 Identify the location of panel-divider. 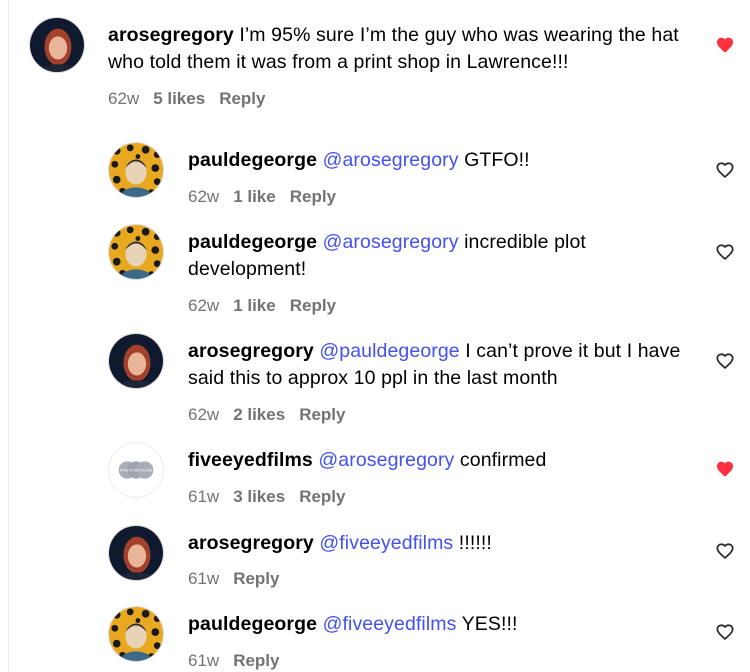
(8, 336).